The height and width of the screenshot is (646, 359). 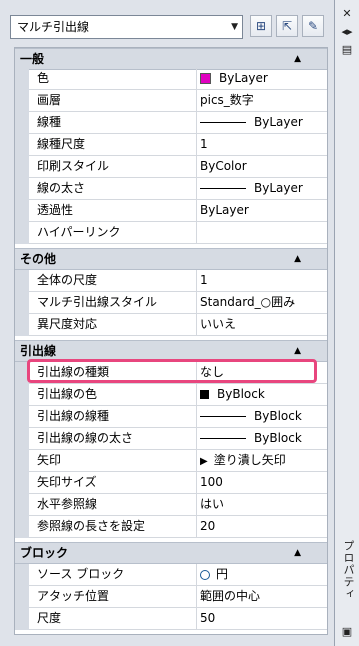 What do you see at coordinates (113, 145) in the screenshot?
I see `row-ltscale-label: 線種尺度` at bounding box center [113, 145].